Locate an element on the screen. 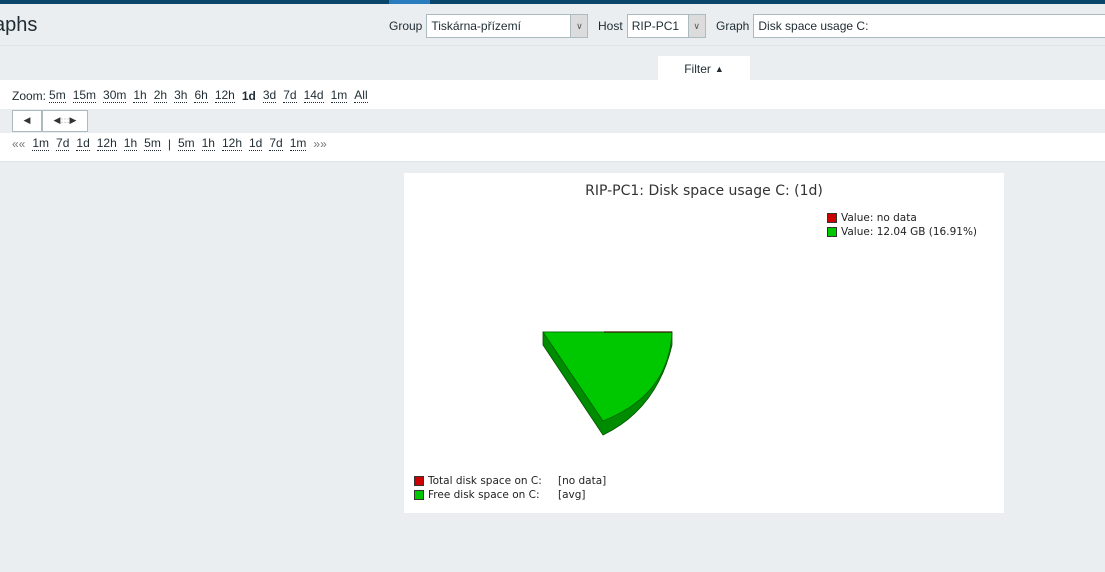  triangle-up-icon: ▲ is located at coordinates (719, 68).